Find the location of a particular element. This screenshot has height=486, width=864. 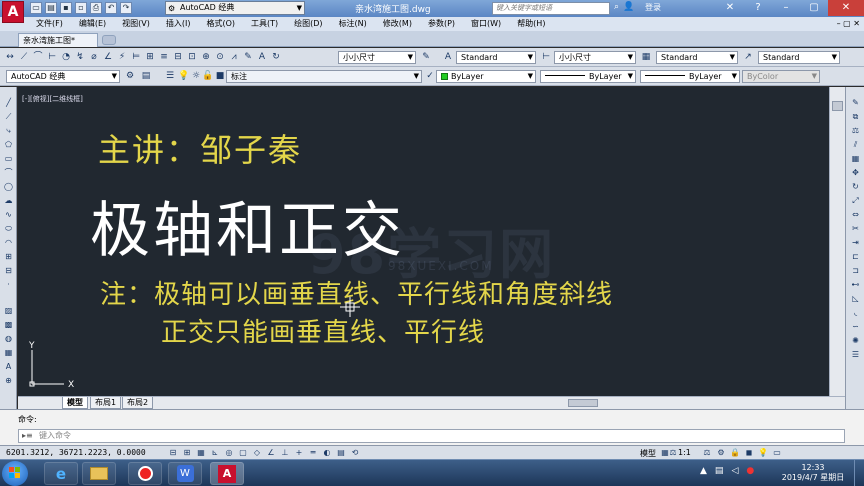

command-input: ▸≡ 键入命令 is located at coordinates (431, 436).